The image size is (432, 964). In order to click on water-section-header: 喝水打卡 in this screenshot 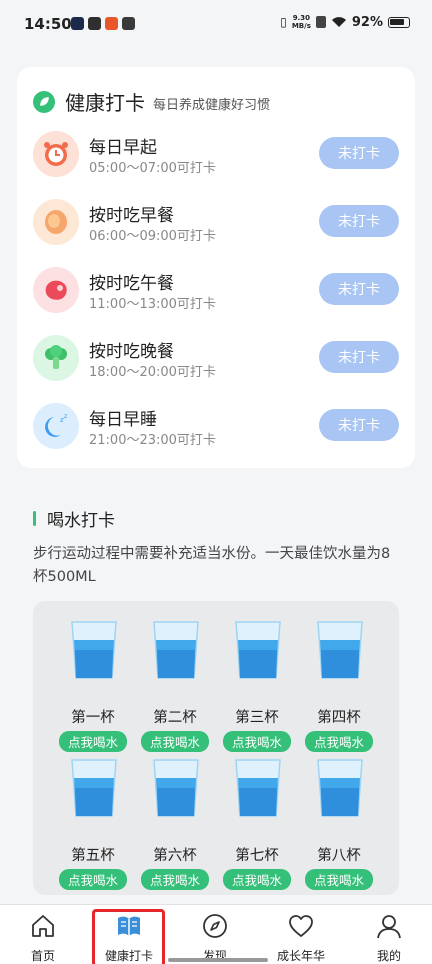, I will do `click(74, 518)`.